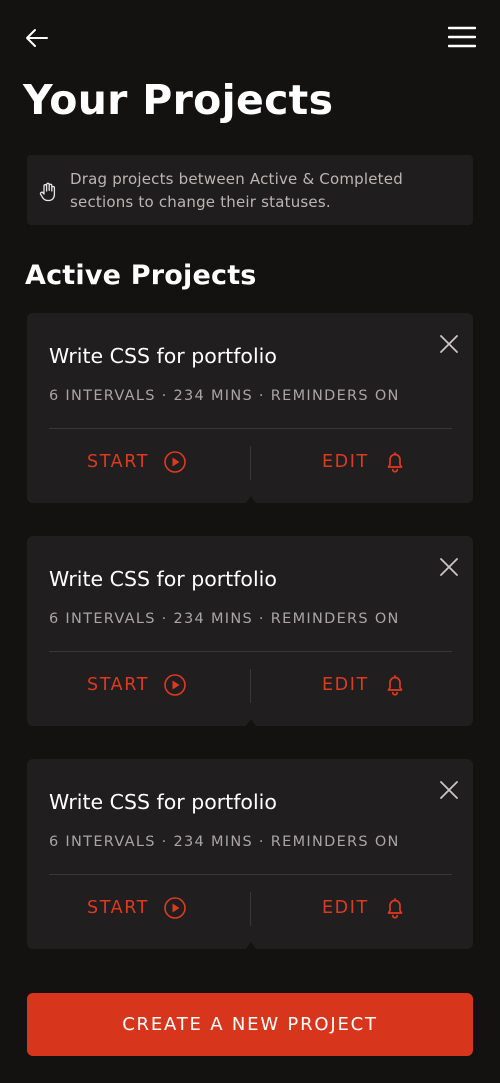 The height and width of the screenshot is (1083, 500). I want to click on hand-grab-icon, so click(48, 192).